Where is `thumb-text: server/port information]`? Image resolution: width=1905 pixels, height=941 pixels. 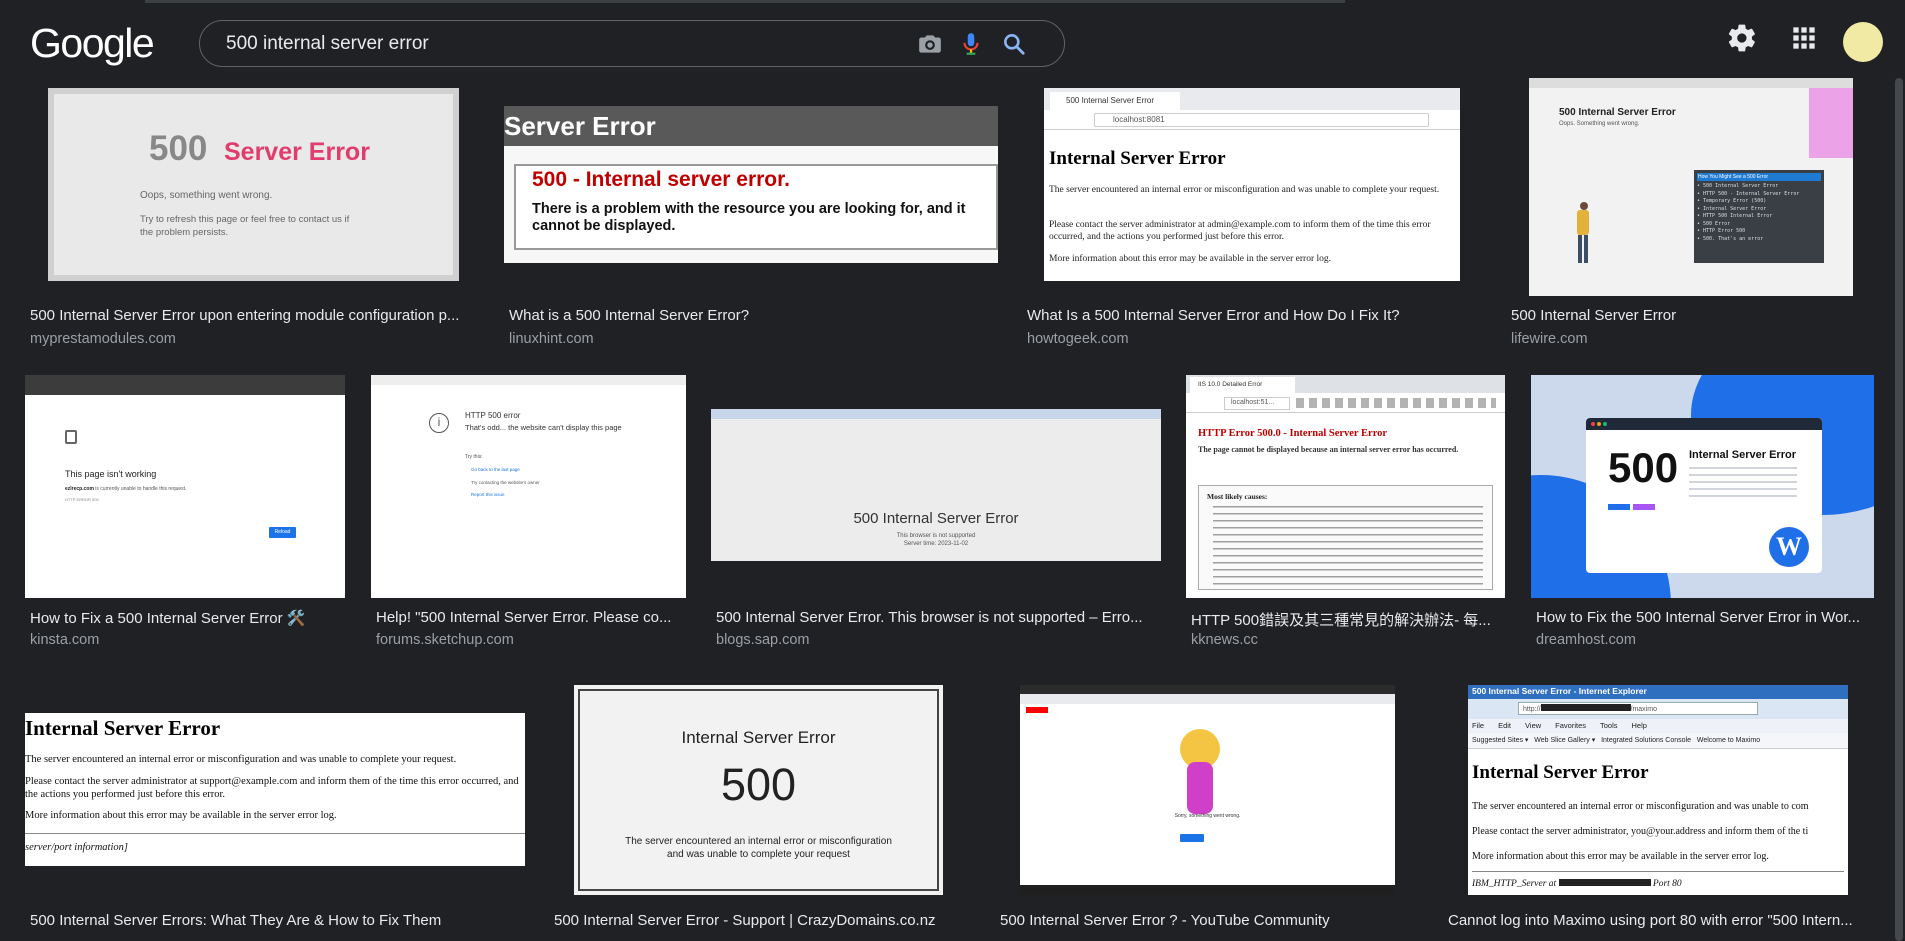
thumb-text: server/port information] is located at coordinates (76, 847).